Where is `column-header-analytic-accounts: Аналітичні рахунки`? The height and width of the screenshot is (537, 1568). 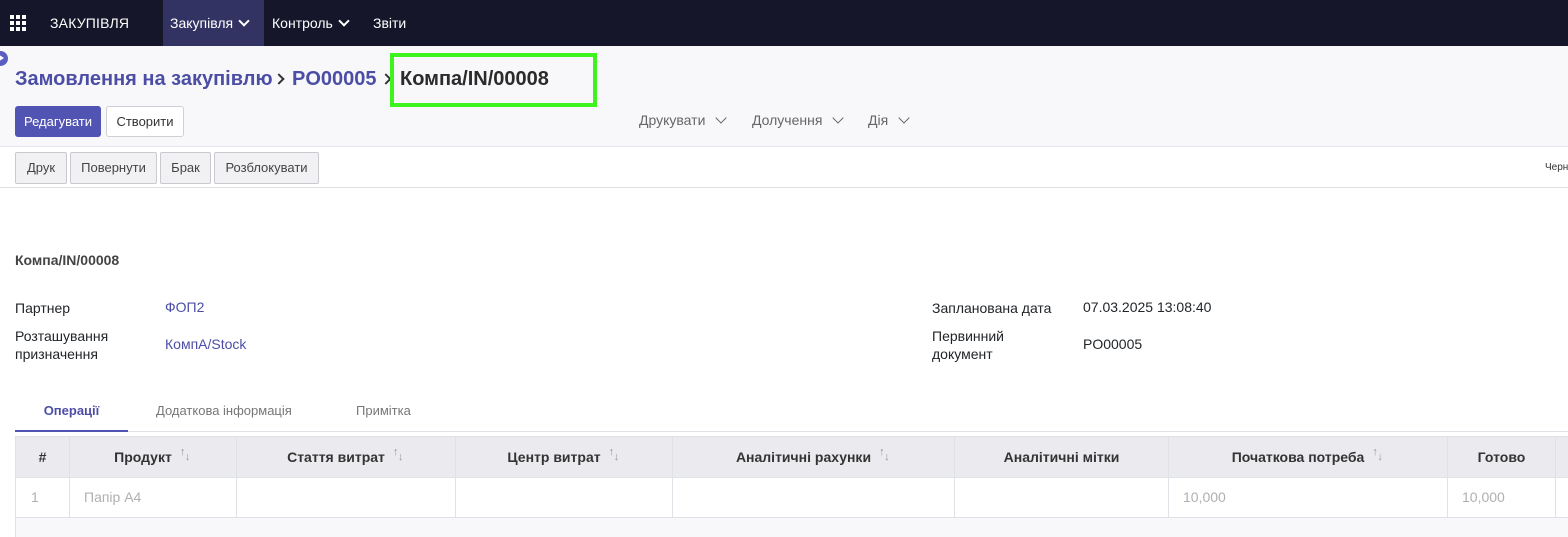 column-header-analytic-accounts: Аналітичні рахунки is located at coordinates (814, 457).